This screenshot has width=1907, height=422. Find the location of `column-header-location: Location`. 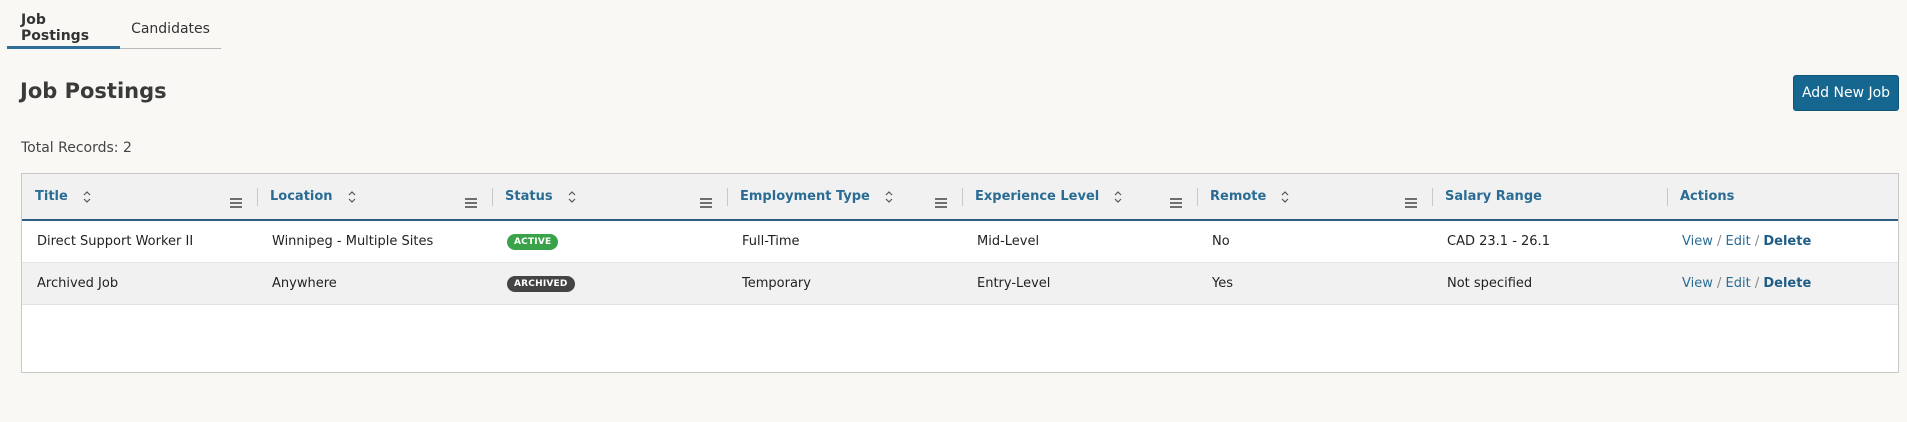

column-header-location: Location is located at coordinates (374, 196).